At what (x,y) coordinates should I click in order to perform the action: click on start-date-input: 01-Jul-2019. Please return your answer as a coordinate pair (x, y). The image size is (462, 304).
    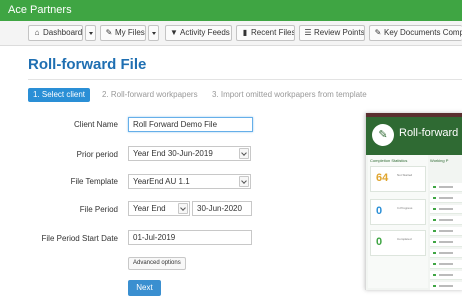
    Looking at the image, I should click on (190, 237).